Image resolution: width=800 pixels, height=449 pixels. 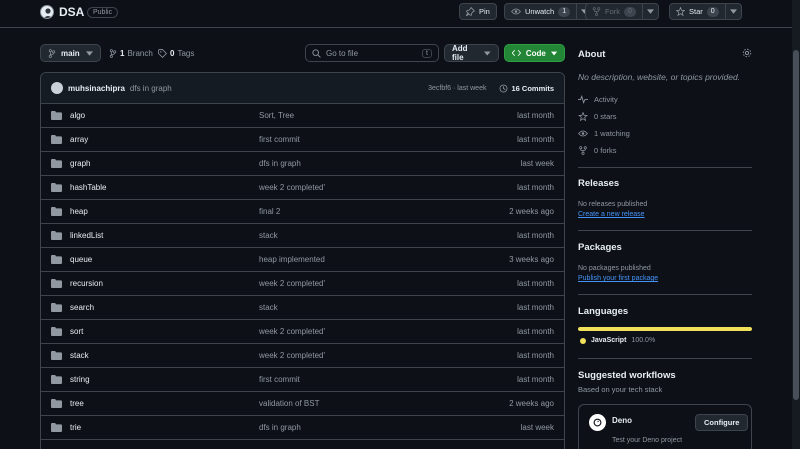 I want to click on gear-icon, so click(x=747, y=53).